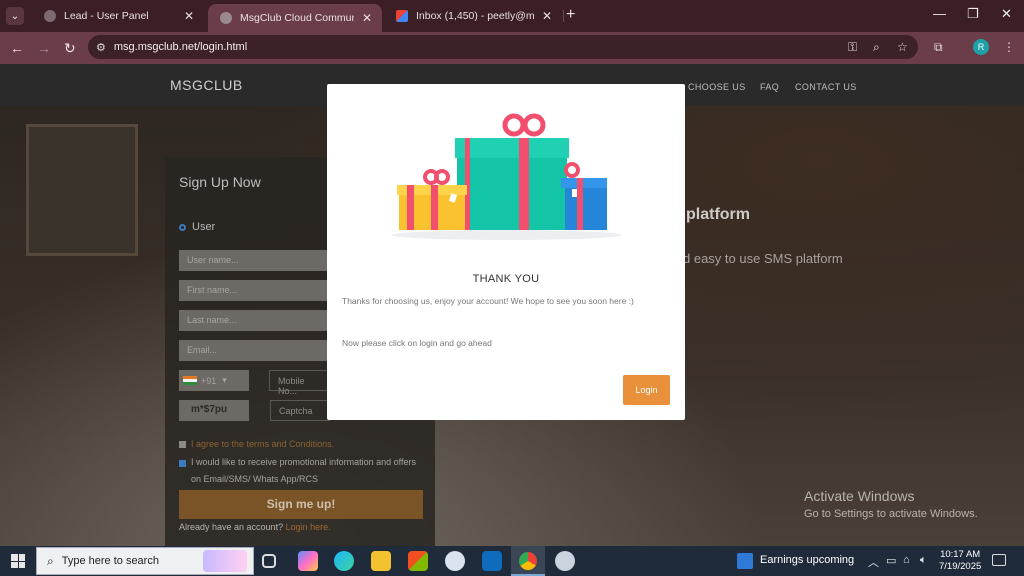  I want to click on forward-icon: →, so click(44, 48).